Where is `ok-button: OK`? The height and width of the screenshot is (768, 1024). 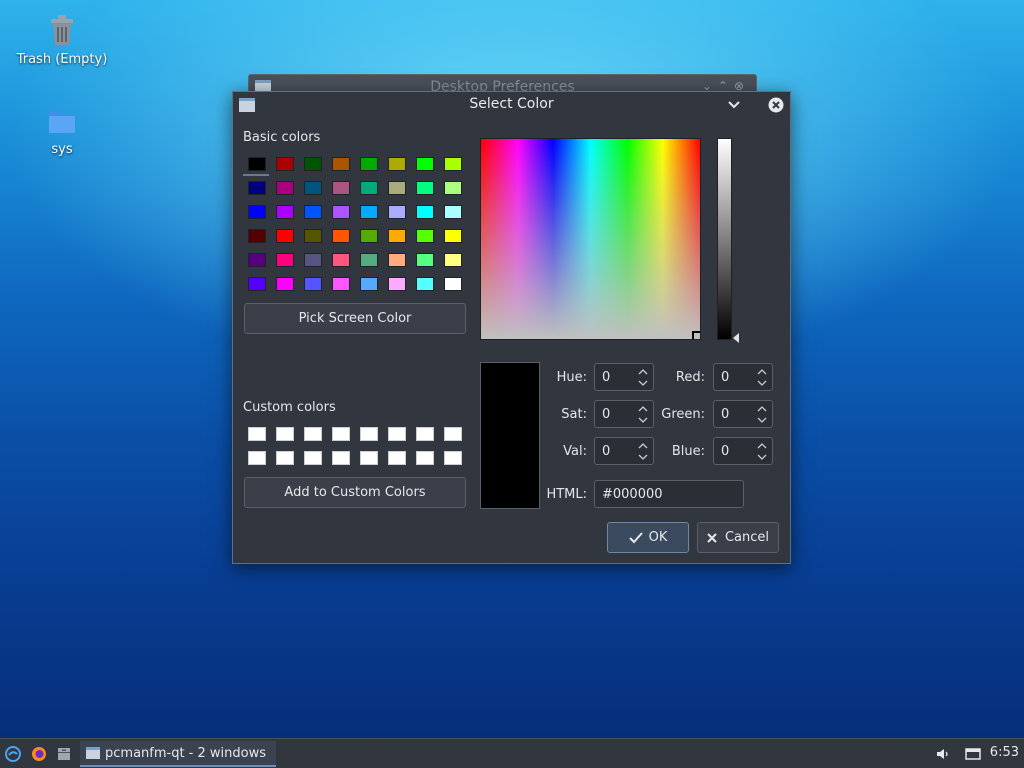 ok-button: OK is located at coordinates (648, 537).